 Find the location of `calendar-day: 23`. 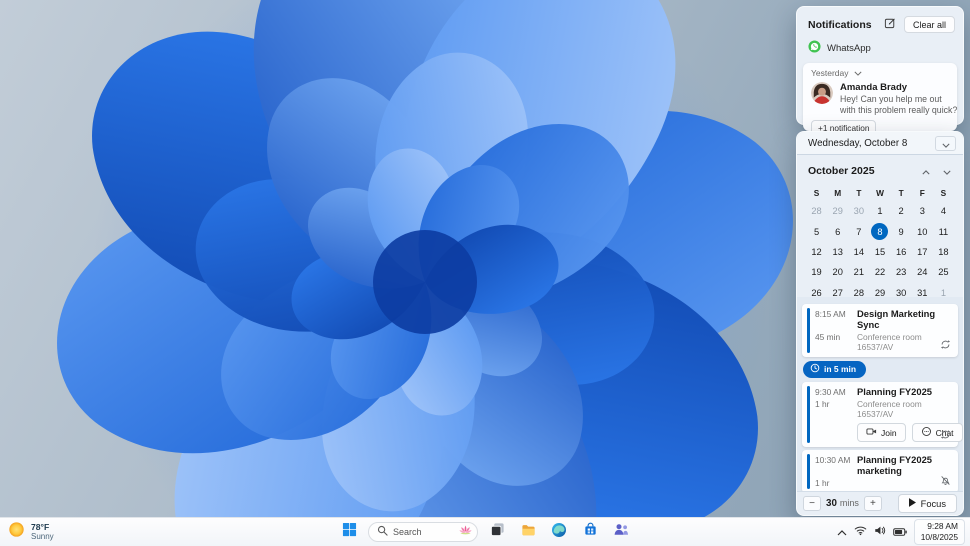

calendar-day: 23 is located at coordinates (901, 272).